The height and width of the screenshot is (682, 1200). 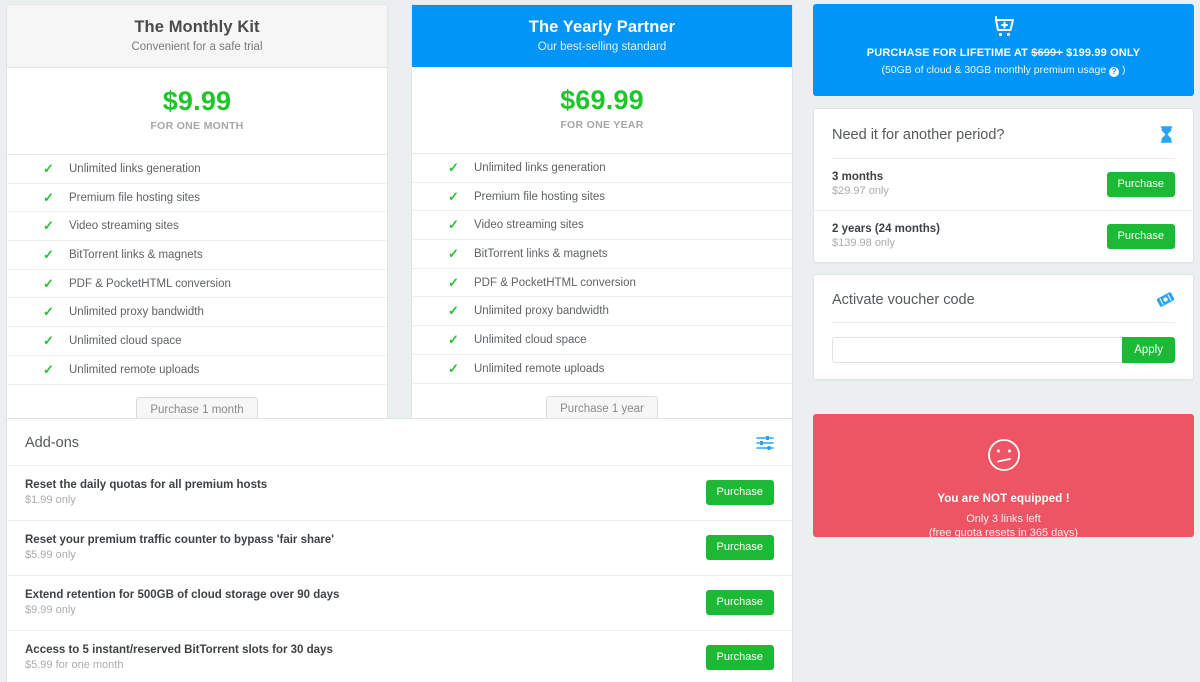 I want to click on hourglass-icon, so click(x=1166, y=134).